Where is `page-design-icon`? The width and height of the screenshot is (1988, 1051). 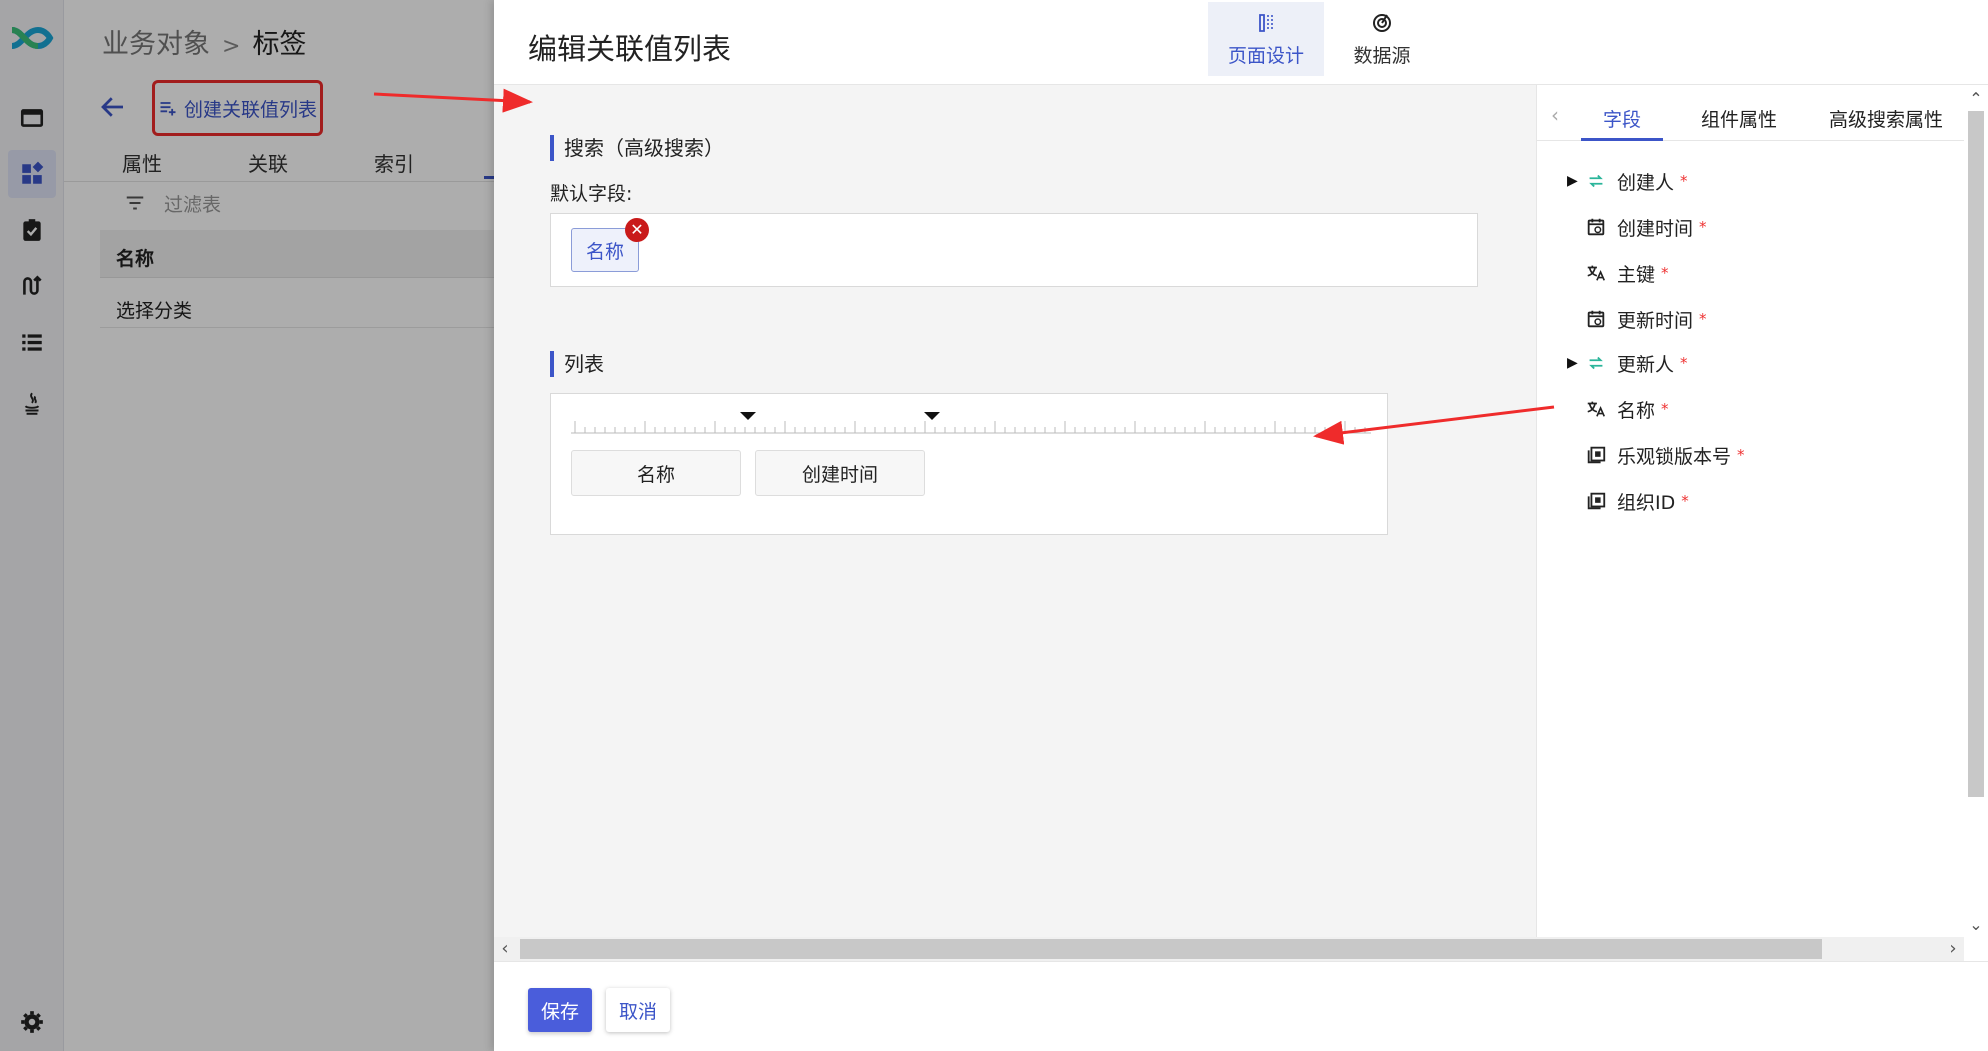 page-design-icon is located at coordinates (1266, 22).